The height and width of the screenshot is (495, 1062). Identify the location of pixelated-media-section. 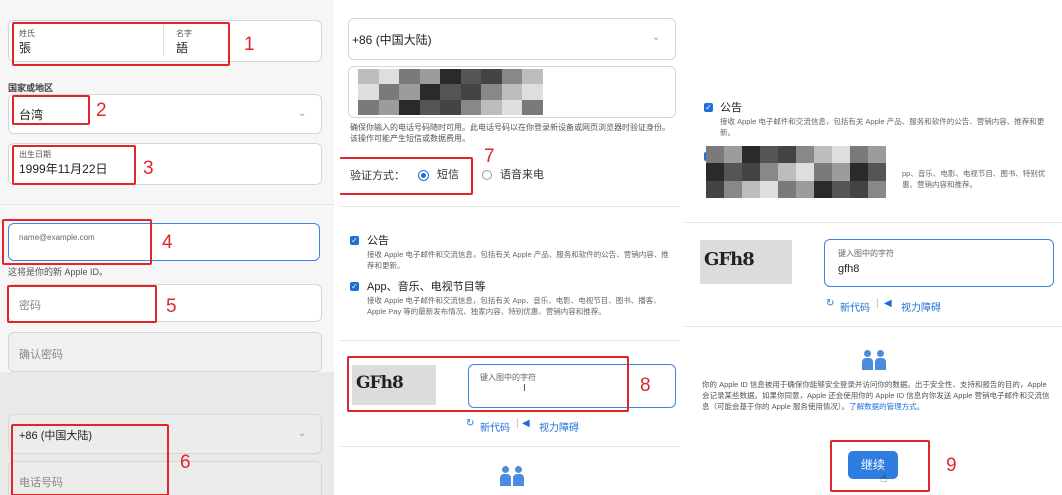
(796, 172).